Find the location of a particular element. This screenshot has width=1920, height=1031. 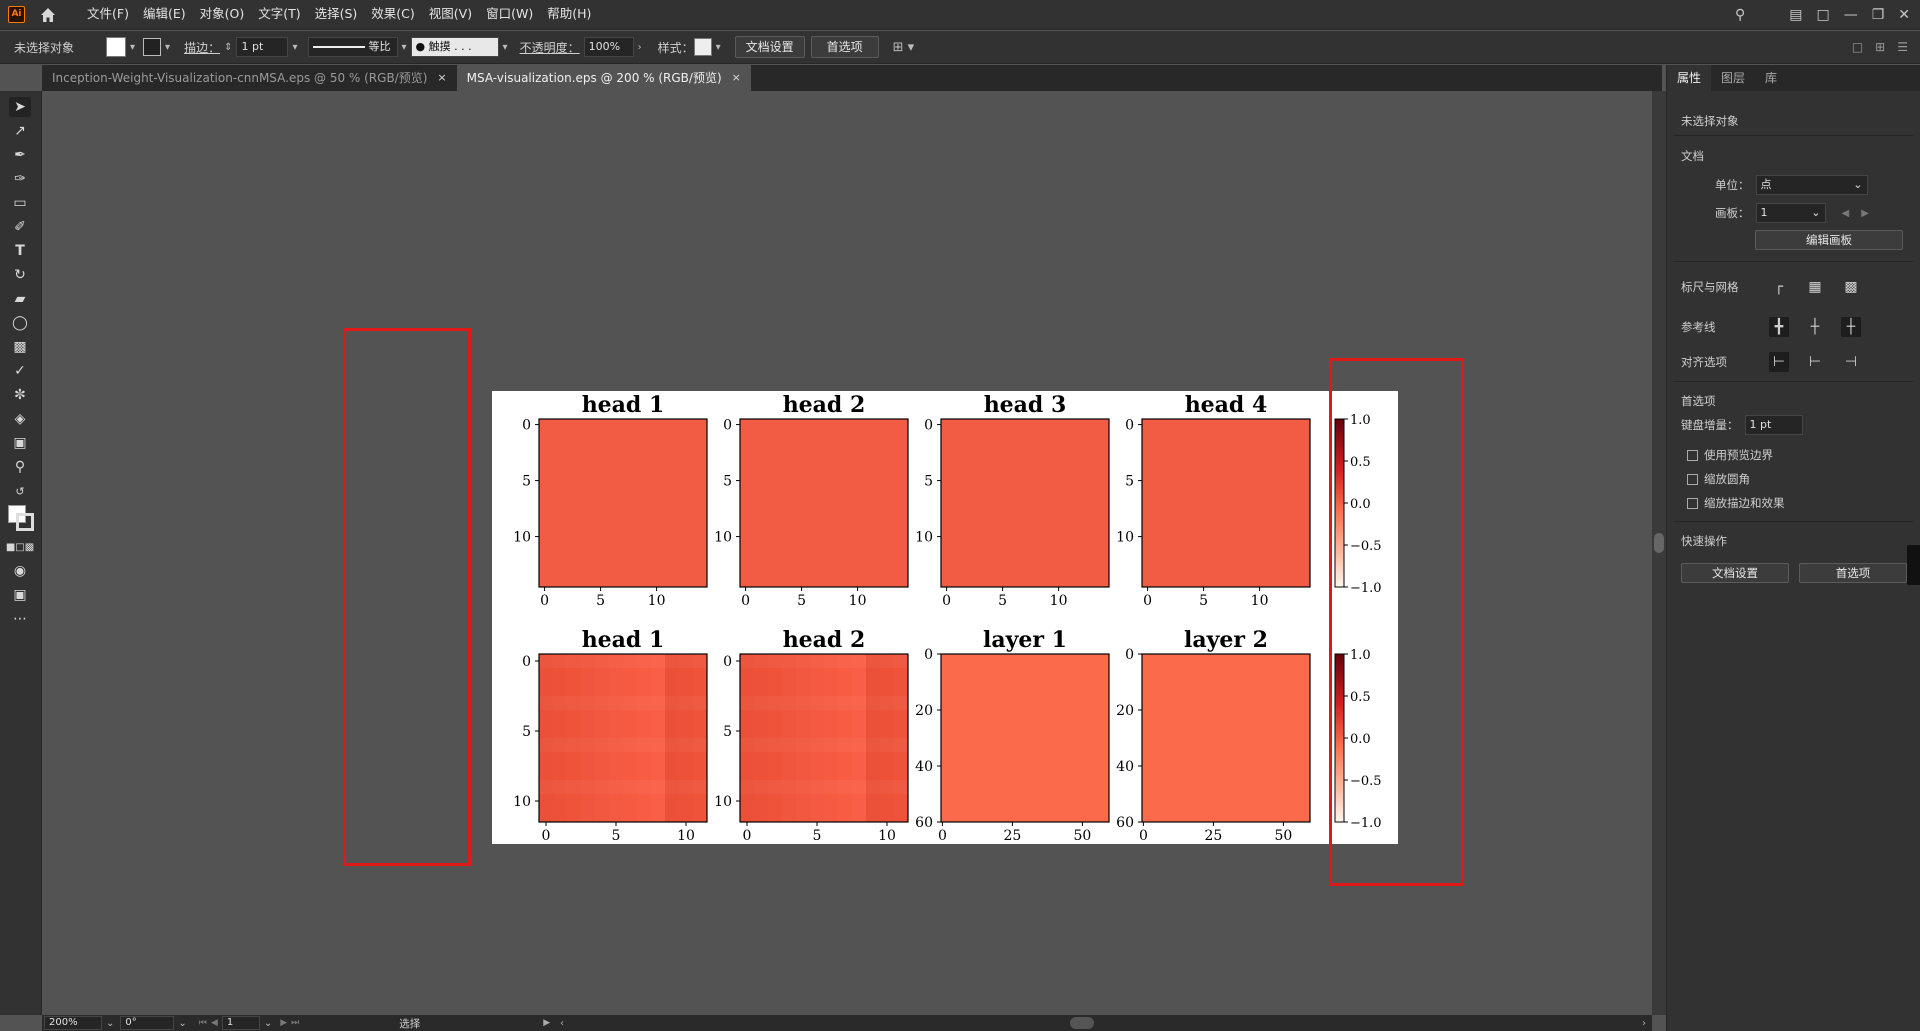

arrange-documents-icon: ▤ is located at coordinates (1795, 15).